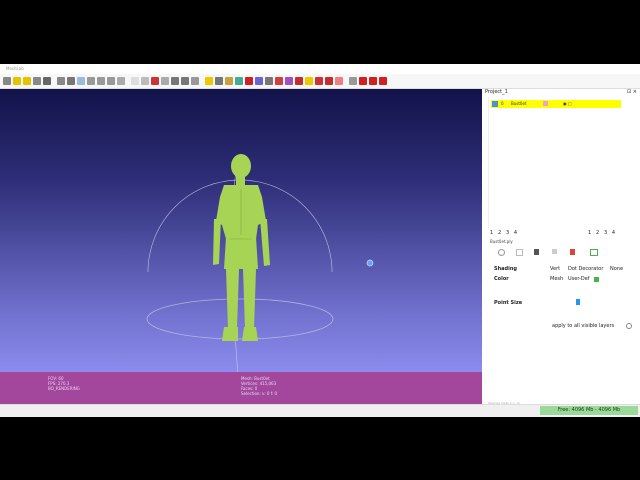 The height and width of the screenshot is (480, 640). Describe the element at coordinates (47, 81) in the screenshot. I see `layers-icon` at that location.